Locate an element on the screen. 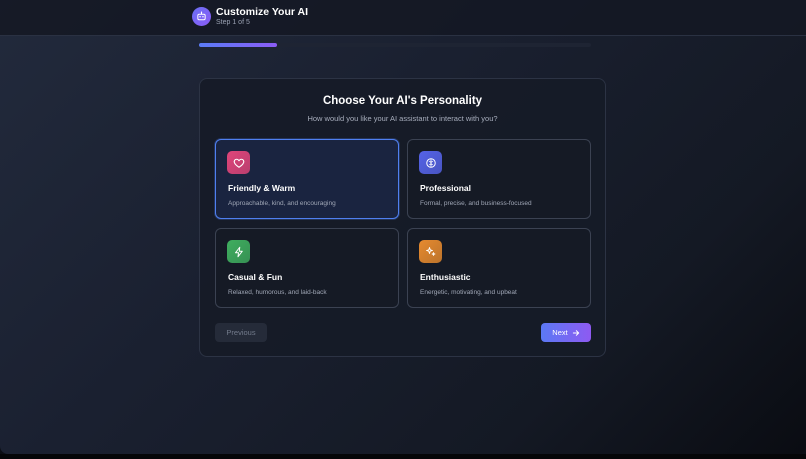 Image resolution: width=806 pixels, height=459 pixels. option-description: Approachable, kind, and encouraging is located at coordinates (282, 203).